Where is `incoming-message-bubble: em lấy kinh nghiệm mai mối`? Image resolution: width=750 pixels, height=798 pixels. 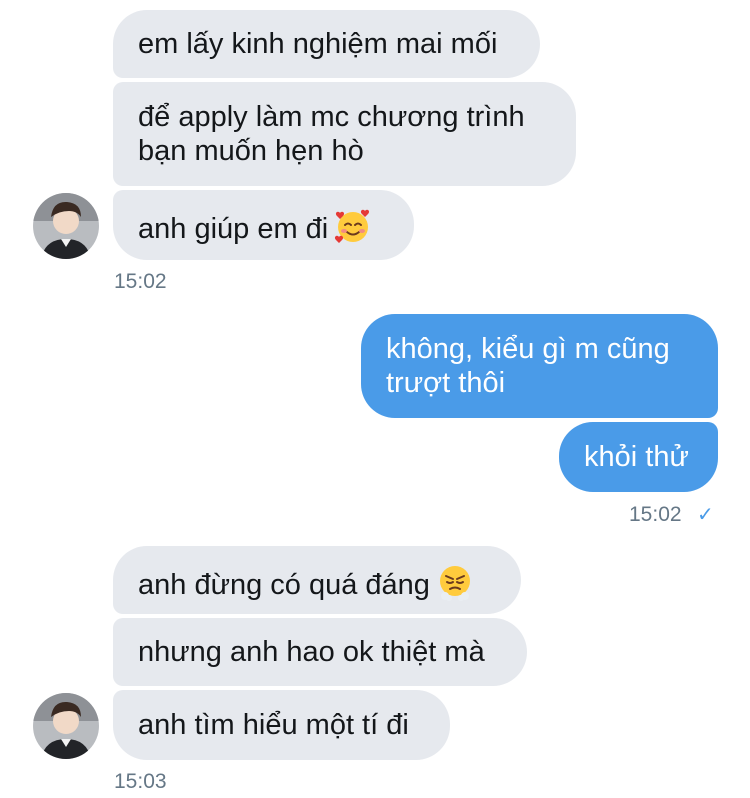 incoming-message-bubble: em lấy kinh nghiệm mai mối is located at coordinates (326, 44).